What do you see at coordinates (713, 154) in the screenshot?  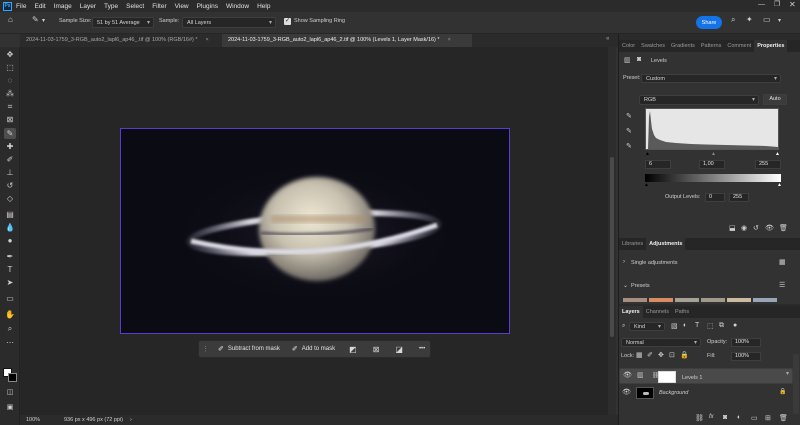 I see `input-gamma-slider: ▲` at bounding box center [713, 154].